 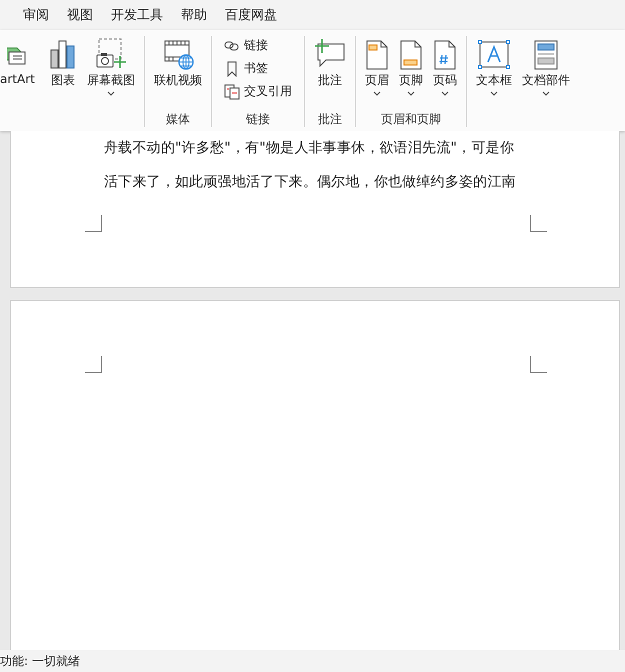 I want to click on bar-chart-icon, so click(x=62, y=54).